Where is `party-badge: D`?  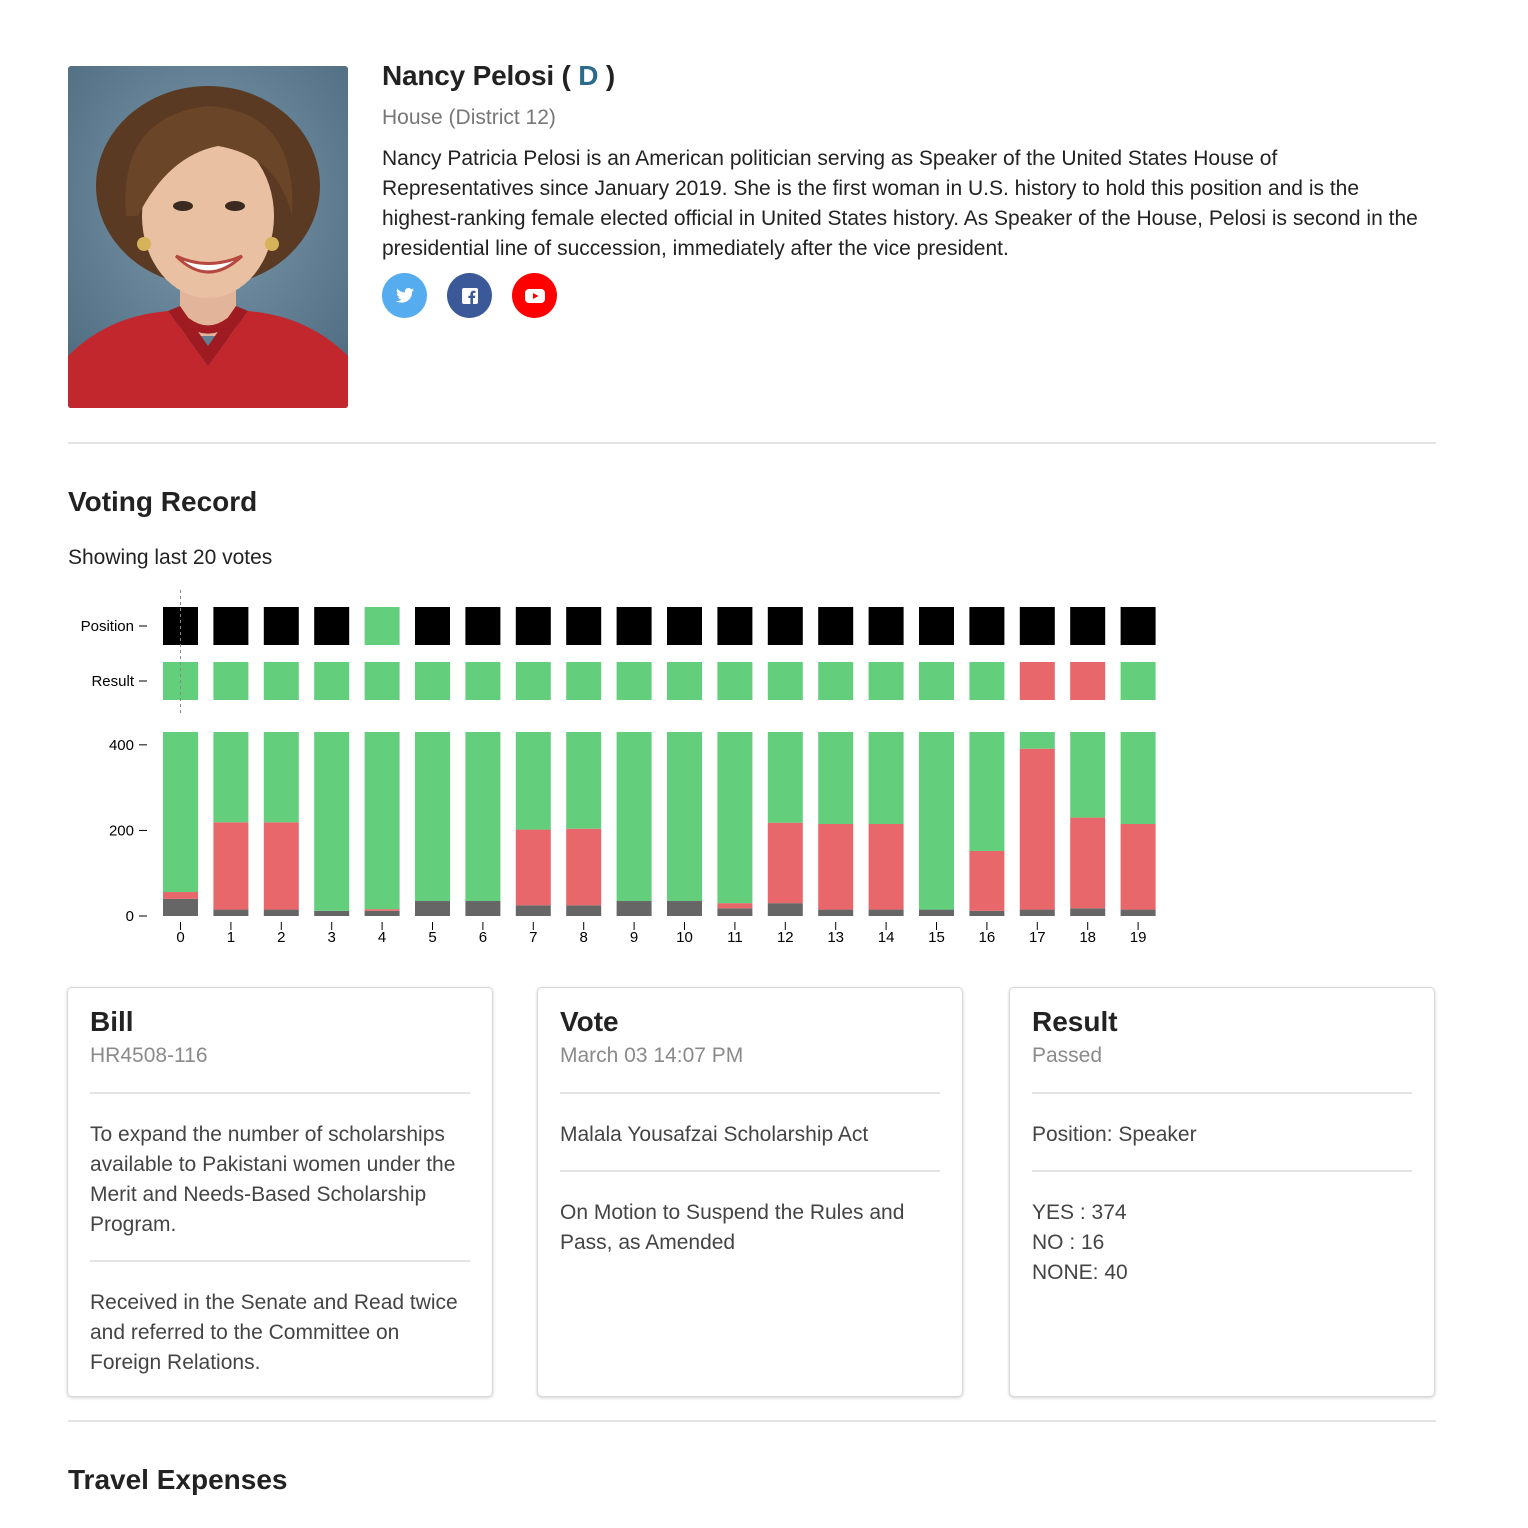 party-badge: D is located at coordinates (588, 75).